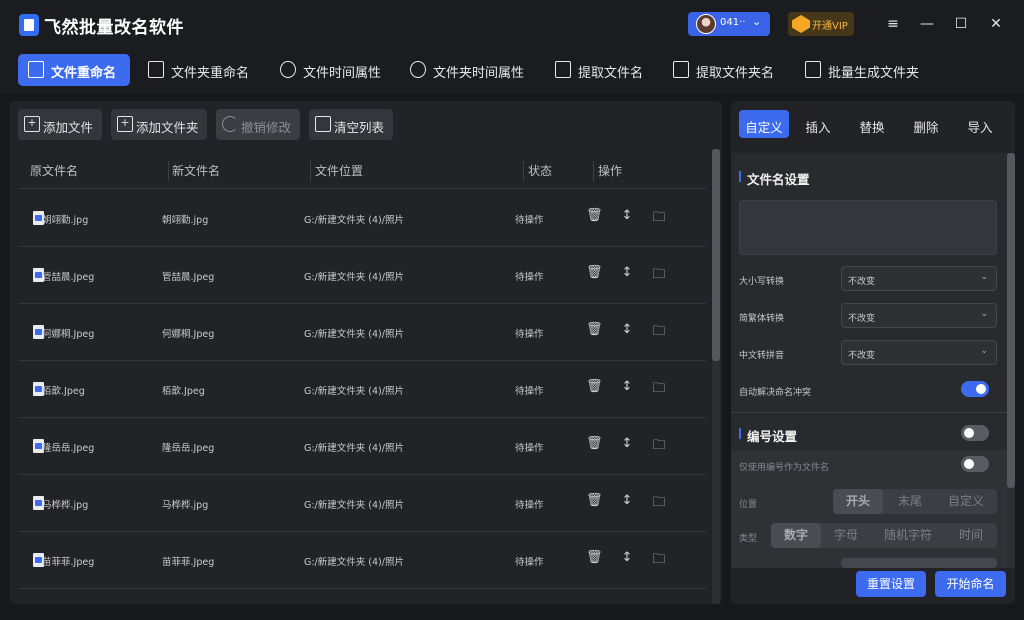  What do you see at coordinates (197, 70) in the screenshot?
I see `tab-folder-rename: 文件夹重命名` at bounding box center [197, 70].